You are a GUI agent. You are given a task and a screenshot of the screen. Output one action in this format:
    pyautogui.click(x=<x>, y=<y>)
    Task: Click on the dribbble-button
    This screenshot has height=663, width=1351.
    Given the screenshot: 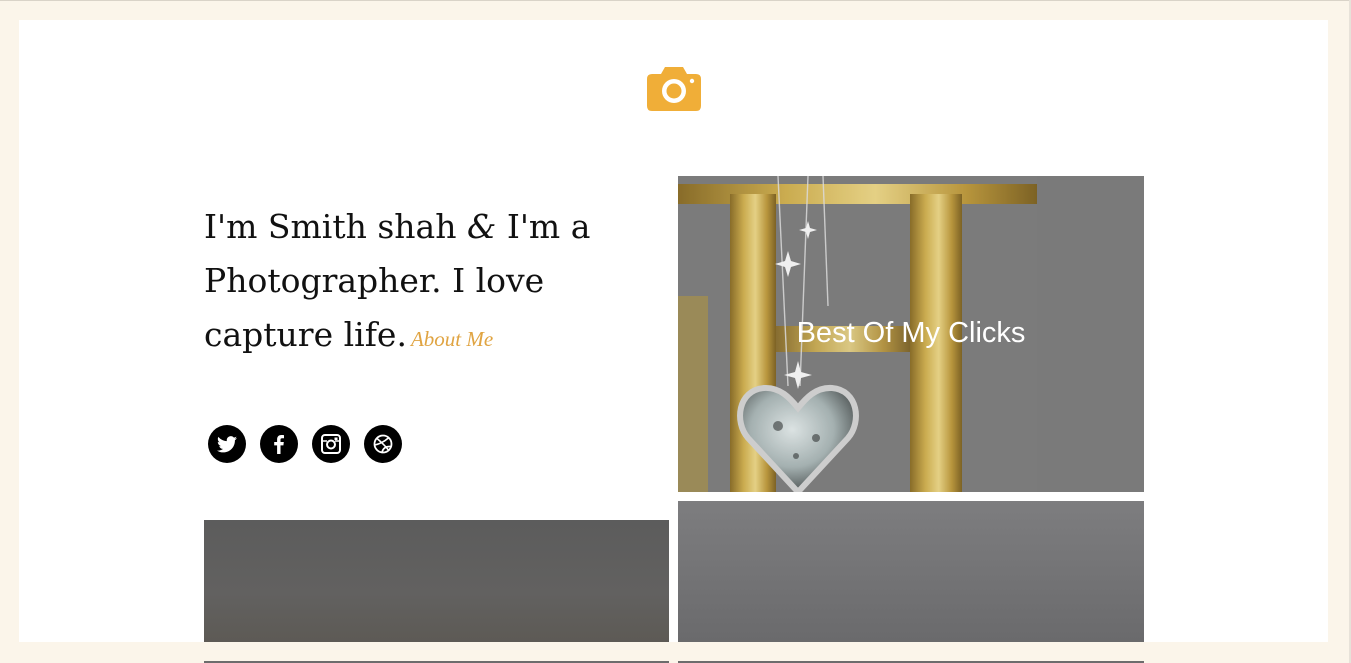 What is the action you would take?
    pyautogui.click(x=383, y=444)
    